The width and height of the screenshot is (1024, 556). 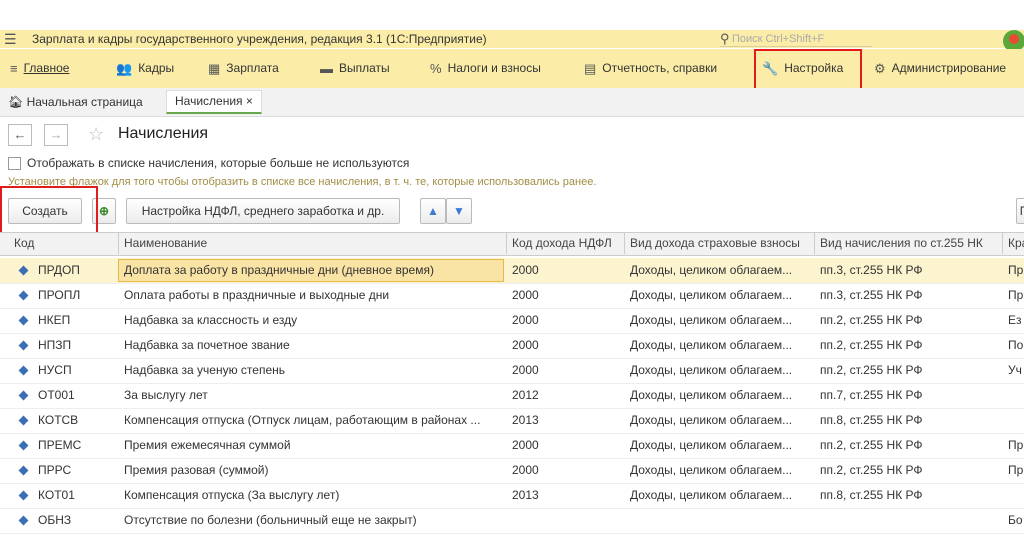 I want to click on ndfl-settings-button: Настройка НДФЛ, среднего заработка и др., so click(x=263, y=211).